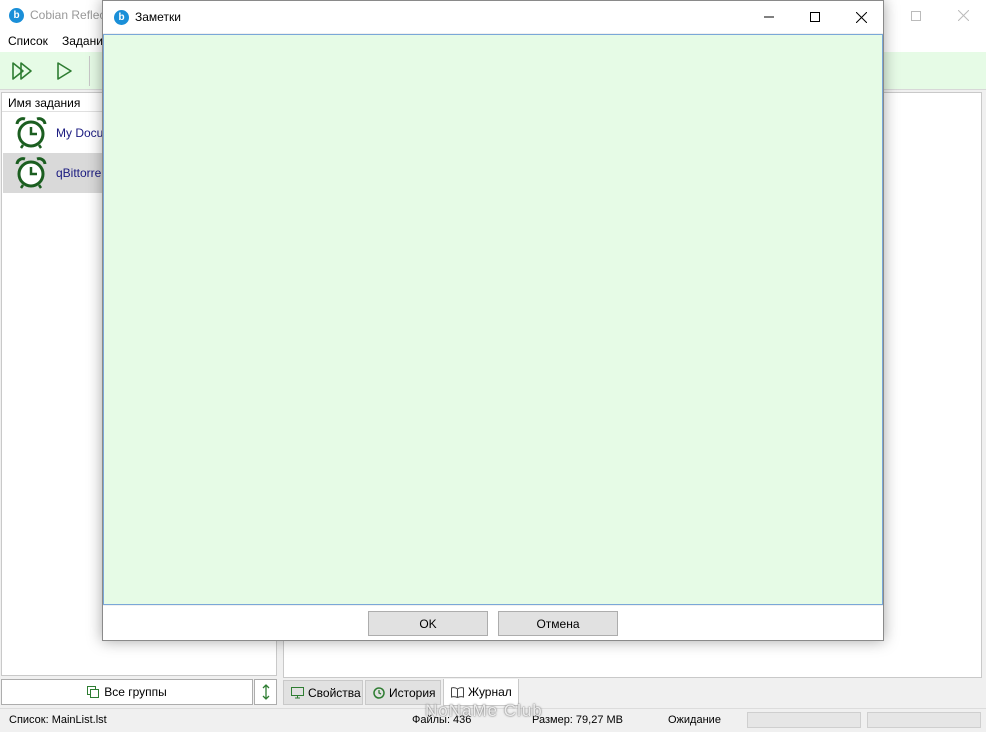  What do you see at coordinates (93, 692) in the screenshot?
I see `groups-icon` at bounding box center [93, 692].